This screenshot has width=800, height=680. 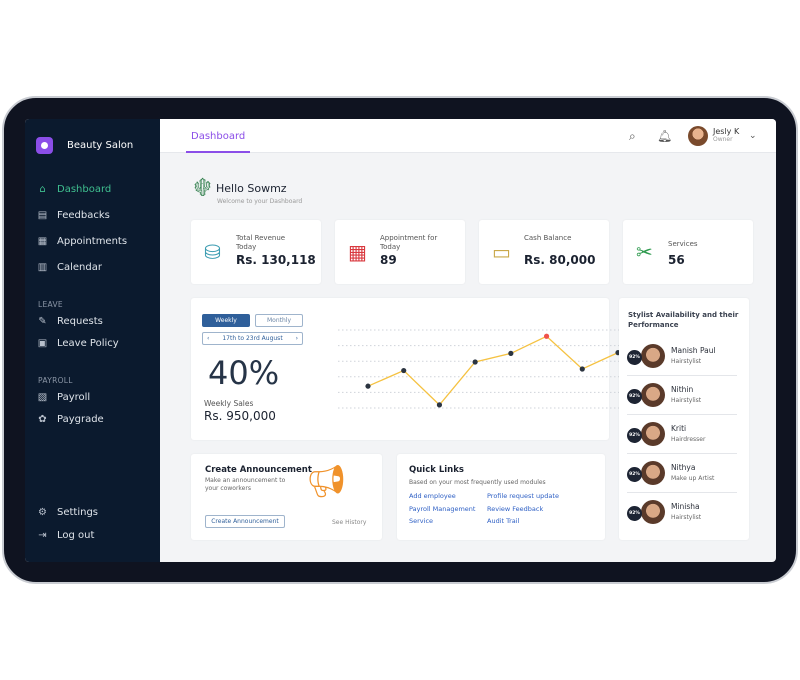 What do you see at coordinates (279, 320) in the screenshot?
I see `monthly-button: Monthly` at bounding box center [279, 320].